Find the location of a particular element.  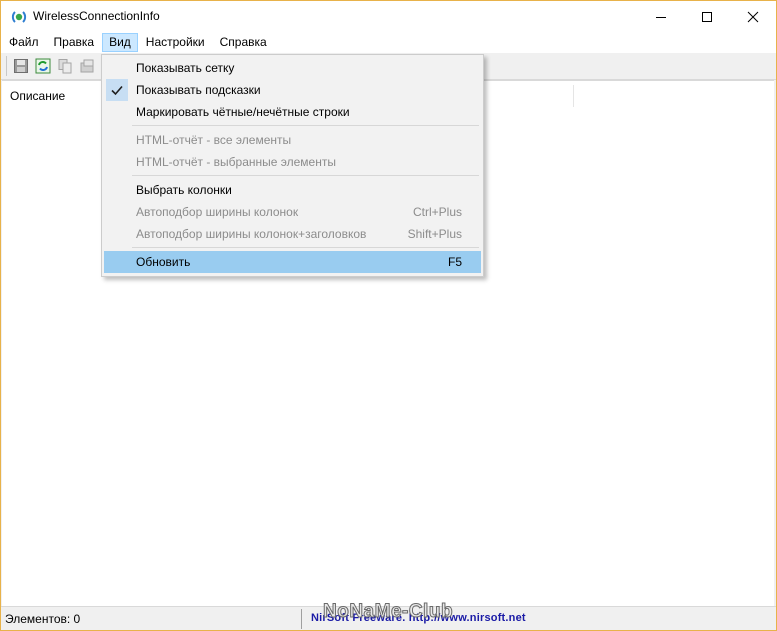

save-icon is located at coordinates (21, 66).